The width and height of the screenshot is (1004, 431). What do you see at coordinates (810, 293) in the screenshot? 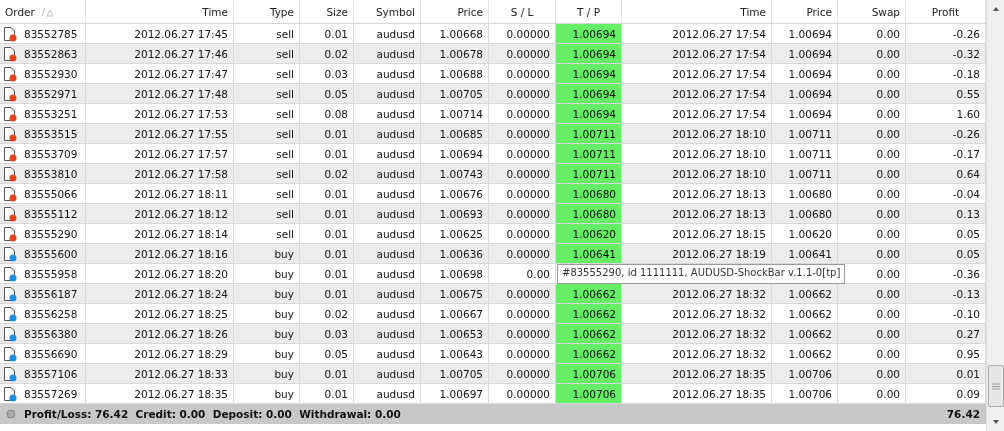
I see `close-price-cell: 1.00662` at bounding box center [810, 293].